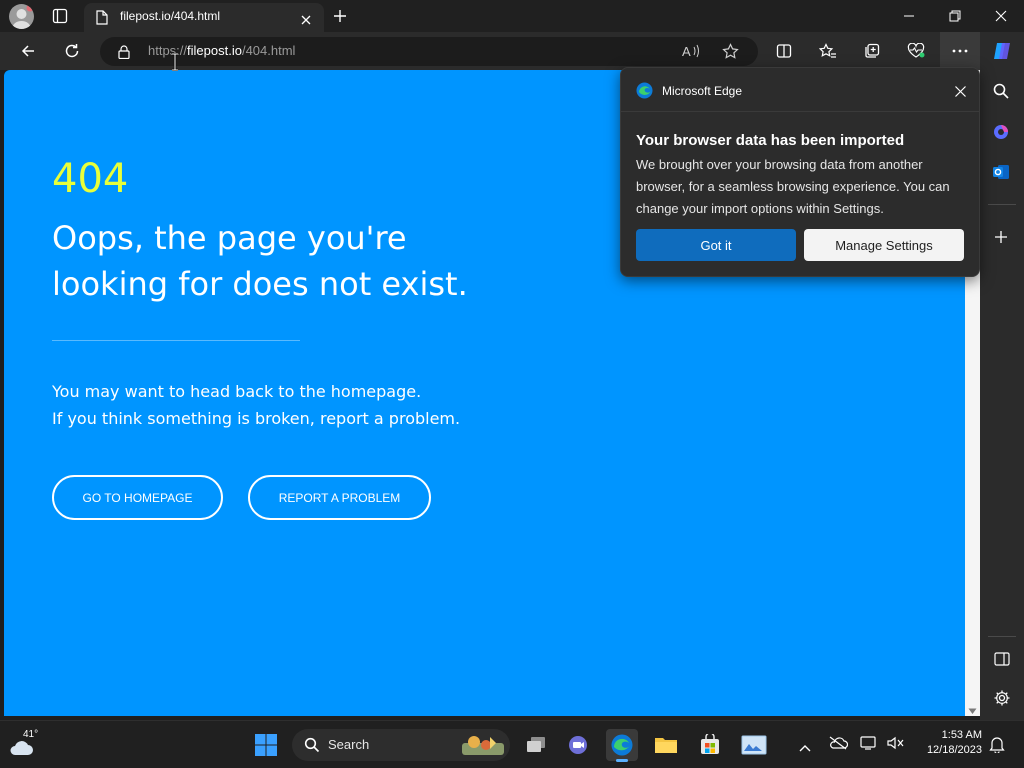 The image size is (1024, 768). What do you see at coordinates (961, 735) in the screenshot?
I see `clock-time: 1:53 AM` at bounding box center [961, 735].